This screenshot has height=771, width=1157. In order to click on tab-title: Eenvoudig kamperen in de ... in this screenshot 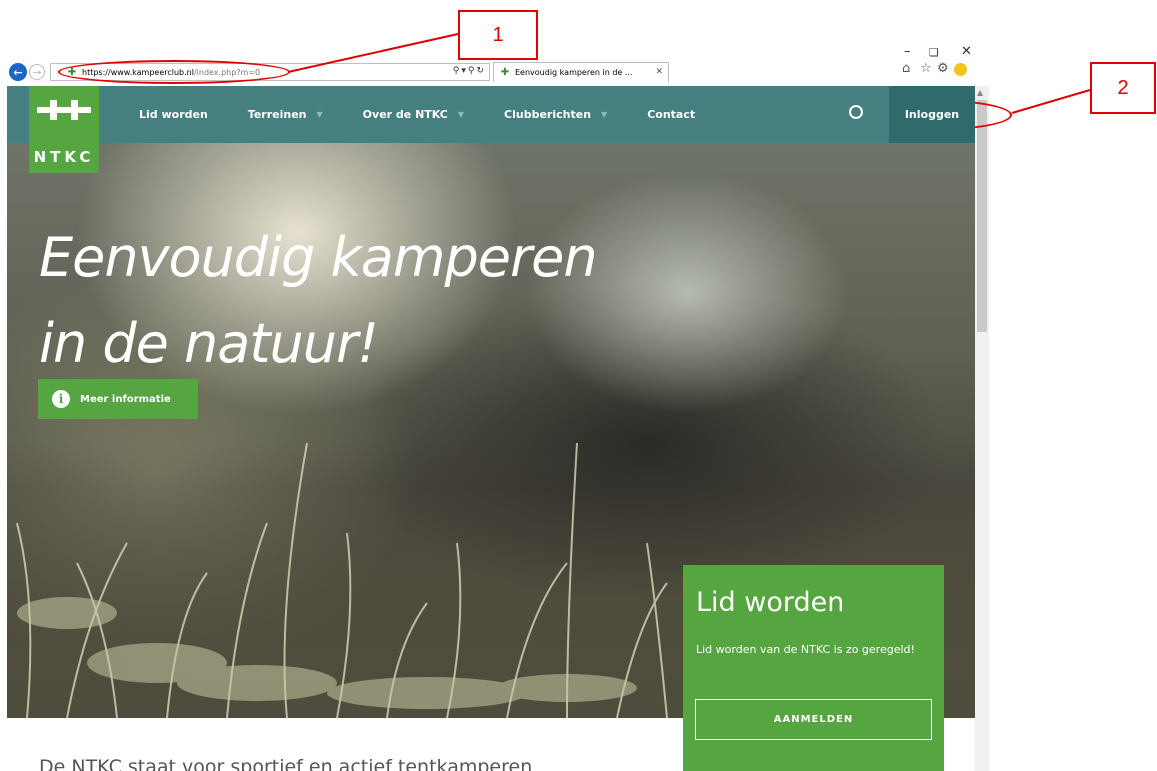, I will do `click(574, 72)`.